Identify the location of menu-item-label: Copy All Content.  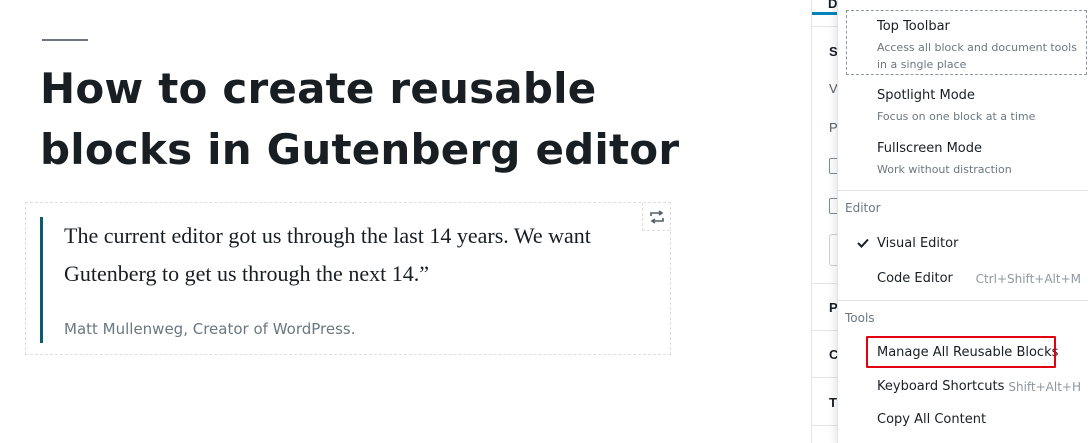
(932, 419).